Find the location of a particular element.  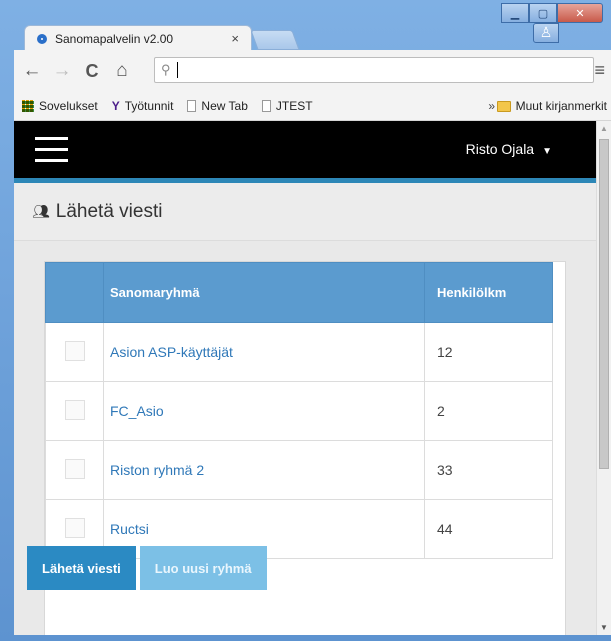

page-scrollbar: ▲ ▼ is located at coordinates (603, 378).